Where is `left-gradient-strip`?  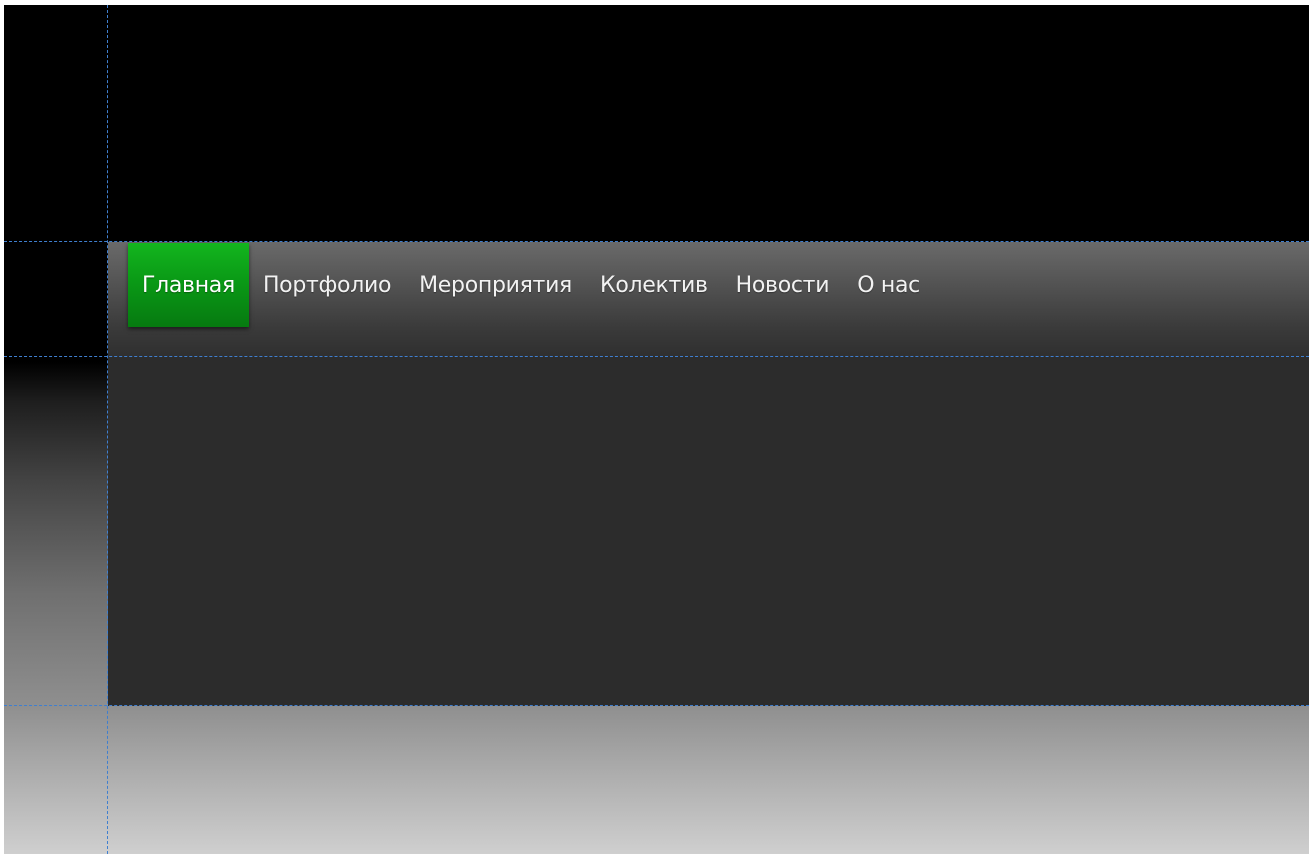
left-gradient-strip is located at coordinates (56, 474).